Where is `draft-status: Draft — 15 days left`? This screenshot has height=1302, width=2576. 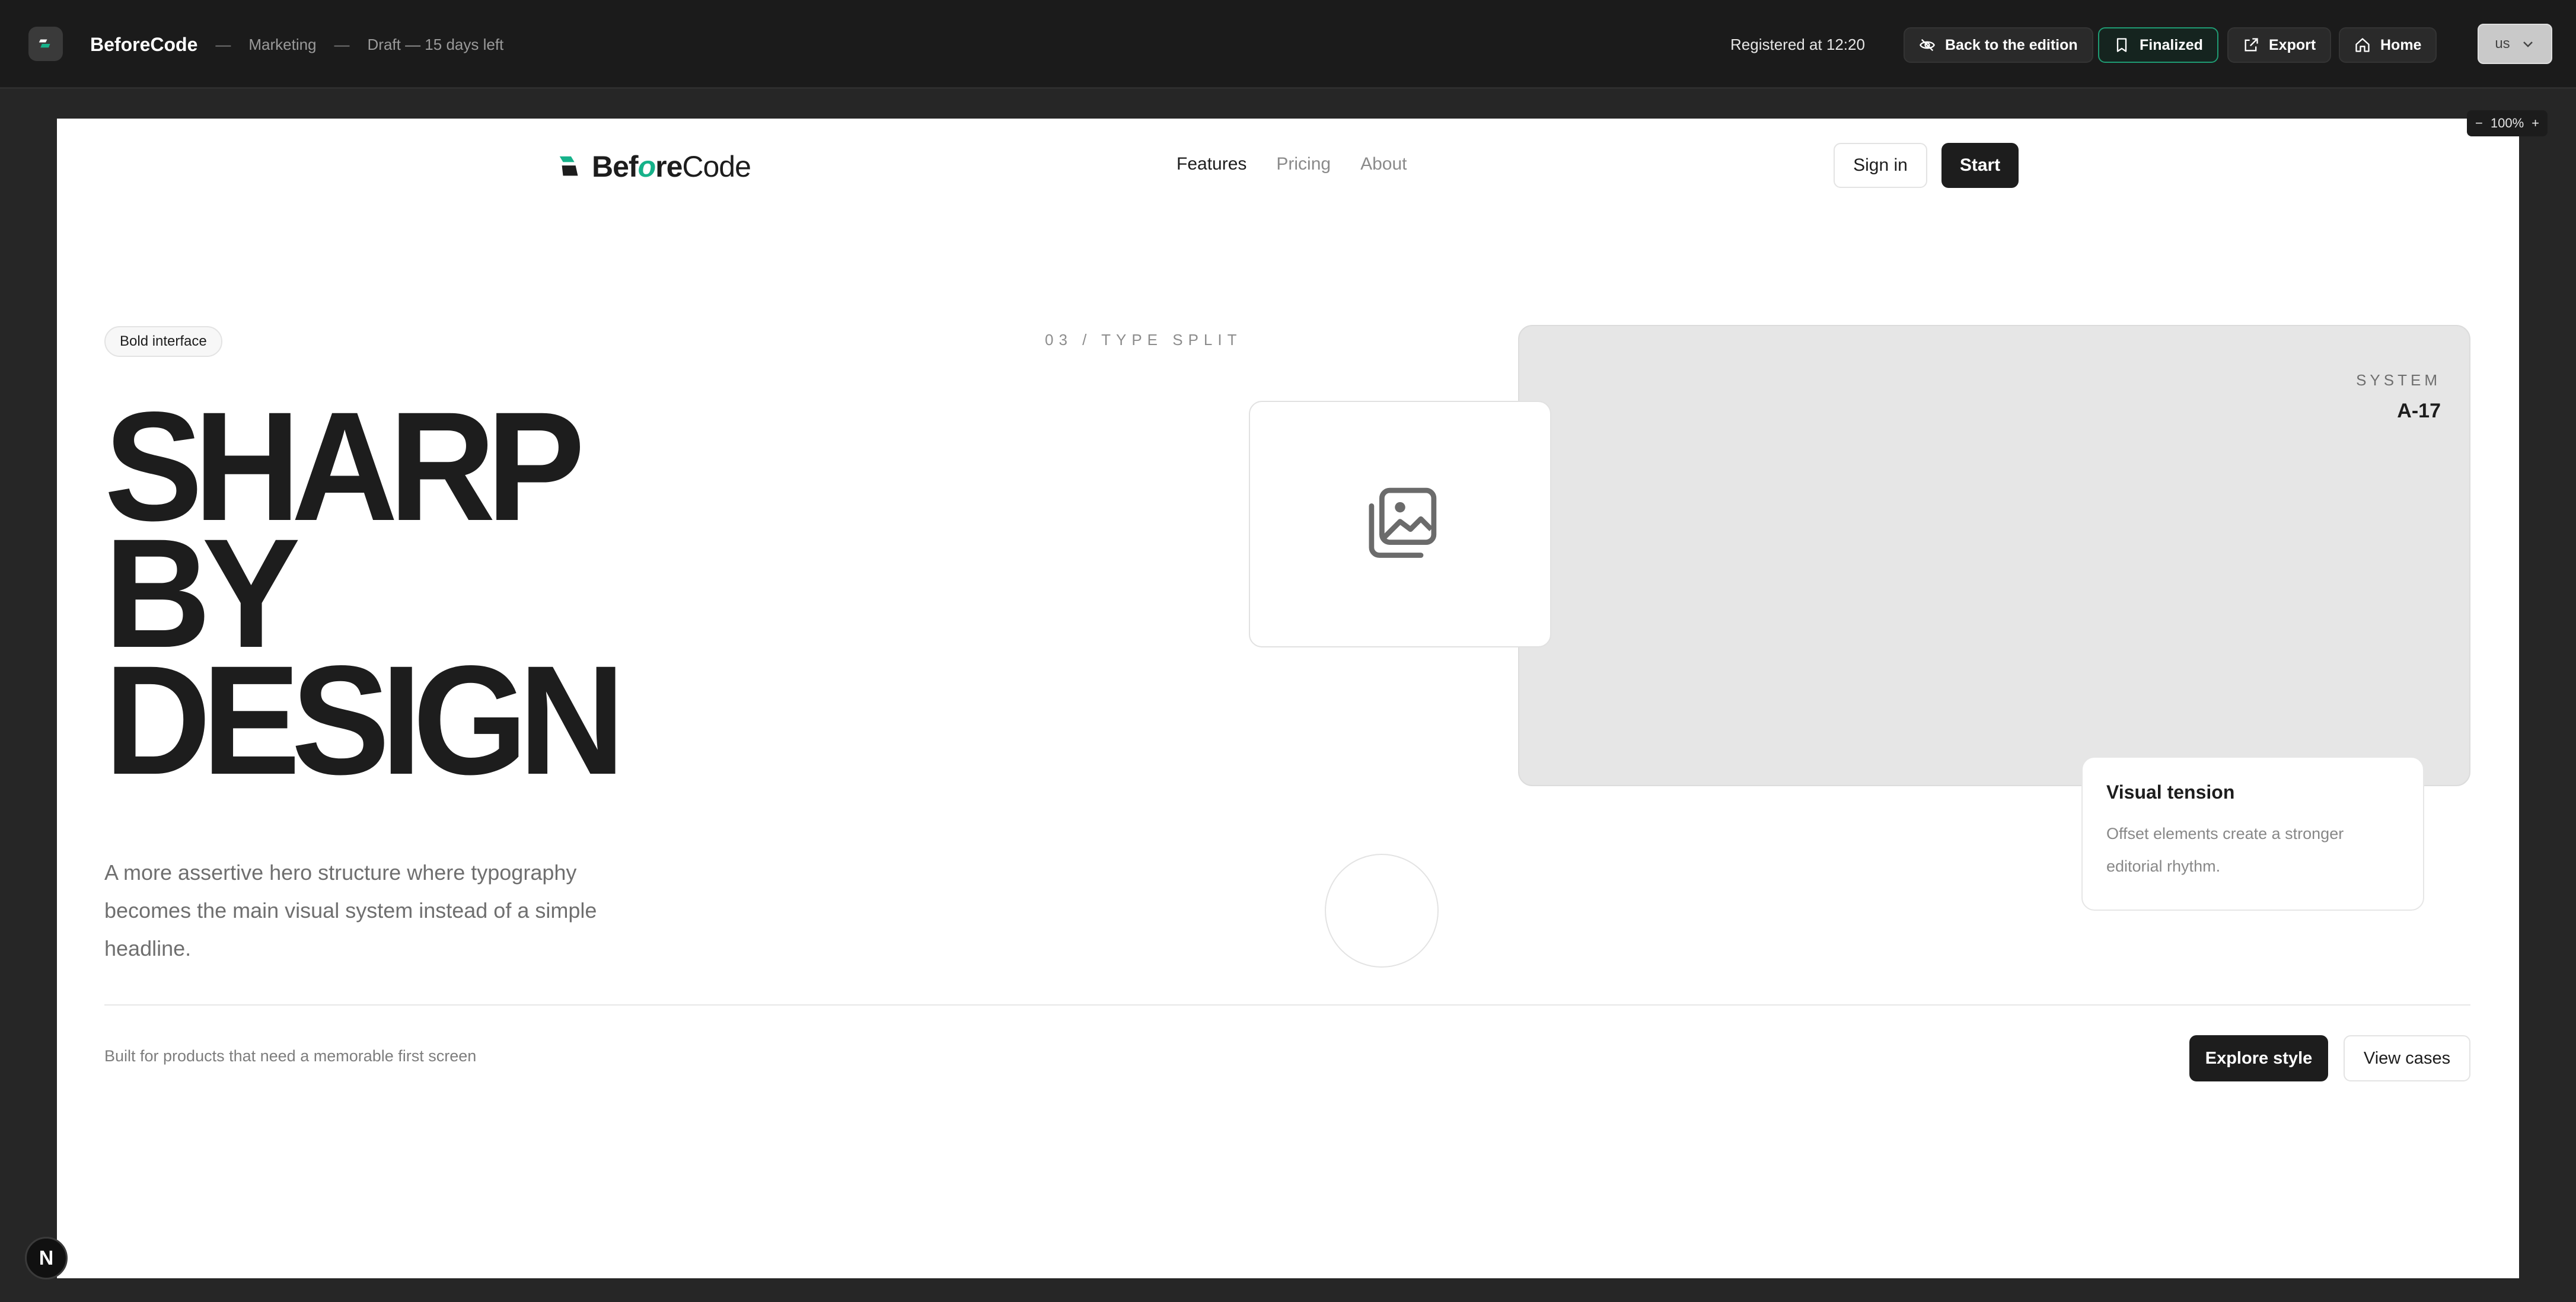
draft-status: Draft — 15 days left is located at coordinates (435, 44).